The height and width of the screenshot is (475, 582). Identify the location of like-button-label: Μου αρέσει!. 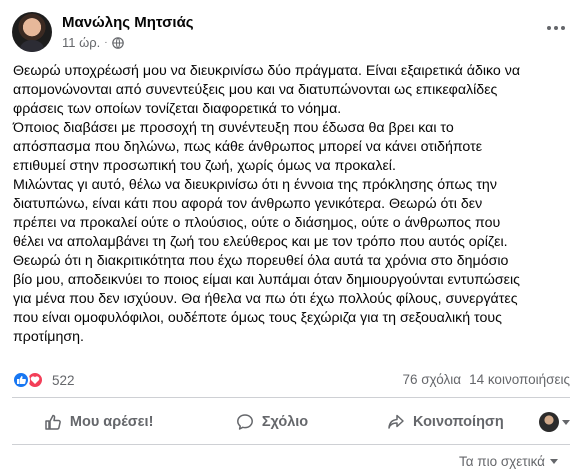
(111, 422).